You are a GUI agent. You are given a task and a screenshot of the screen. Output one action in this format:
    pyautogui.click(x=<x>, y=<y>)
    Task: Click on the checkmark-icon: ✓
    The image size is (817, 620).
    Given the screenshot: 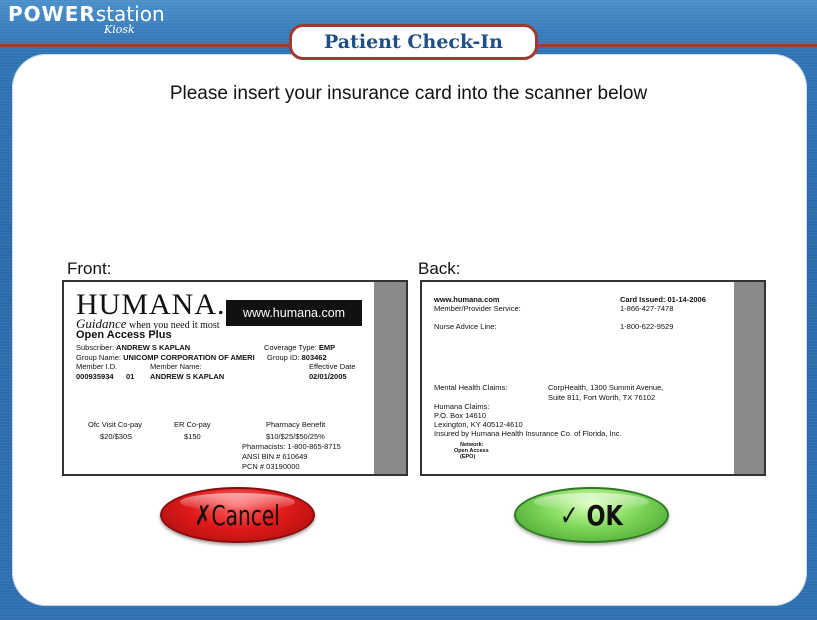 What is the action you would take?
    pyautogui.click(x=569, y=515)
    